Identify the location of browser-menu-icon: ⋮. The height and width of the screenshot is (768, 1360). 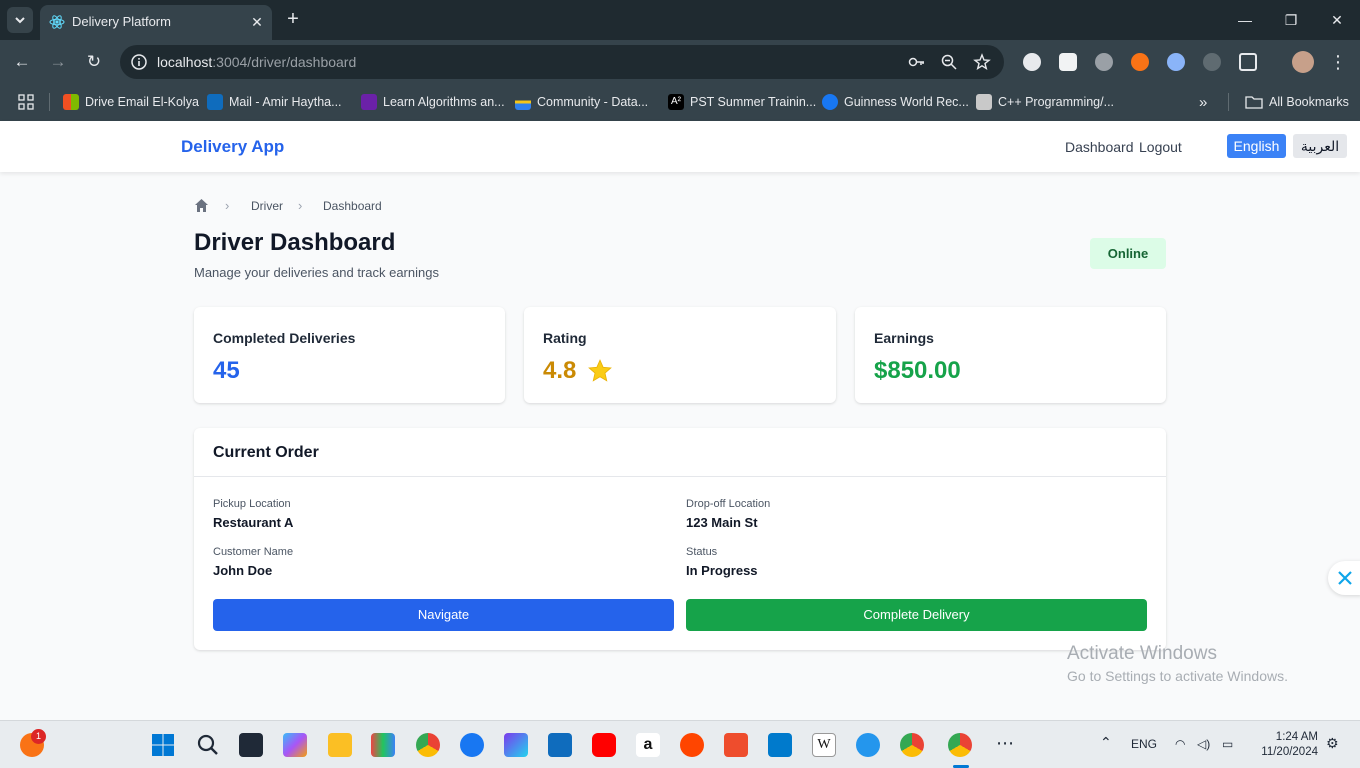
(1338, 62).